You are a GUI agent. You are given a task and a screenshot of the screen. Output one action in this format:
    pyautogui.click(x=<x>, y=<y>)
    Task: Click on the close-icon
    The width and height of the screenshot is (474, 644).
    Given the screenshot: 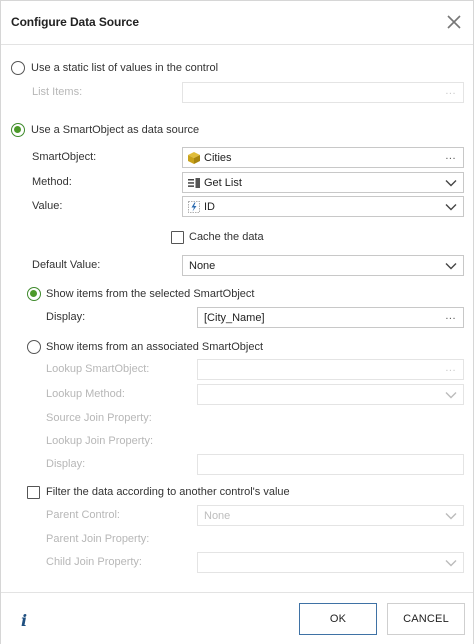 What is the action you would take?
    pyautogui.click(x=454, y=22)
    